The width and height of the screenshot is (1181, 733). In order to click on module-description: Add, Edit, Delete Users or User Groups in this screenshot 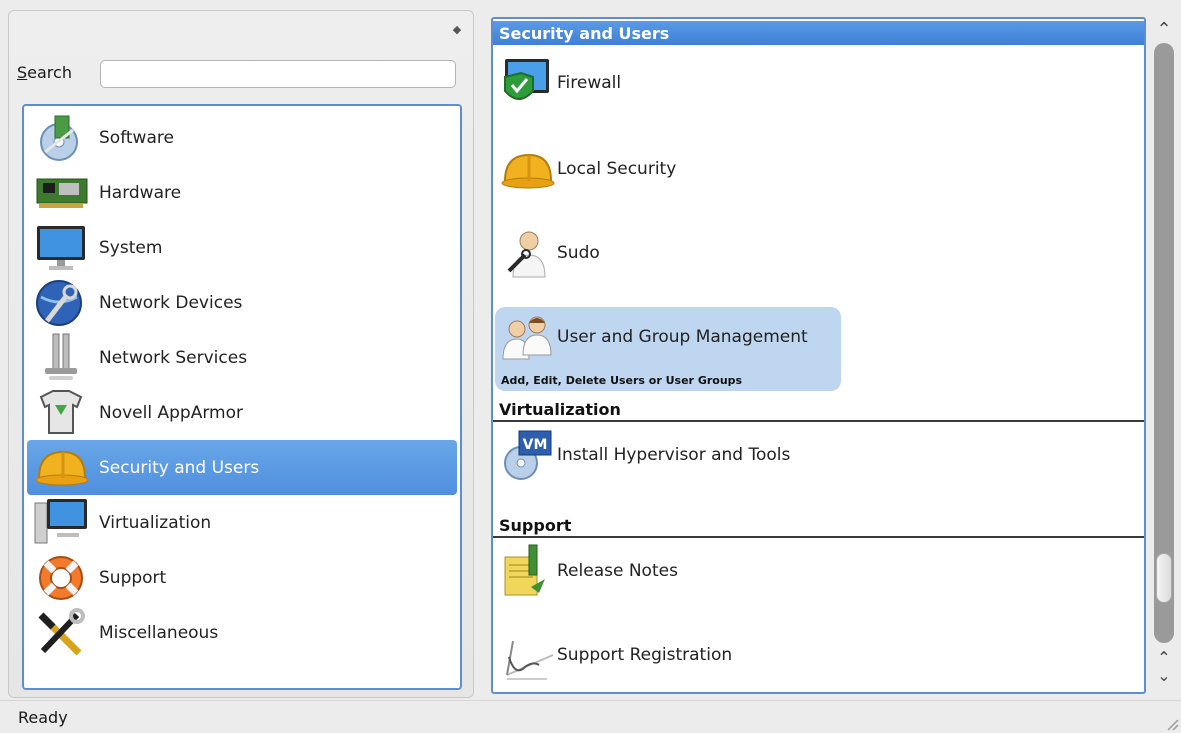, I will do `click(622, 380)`.